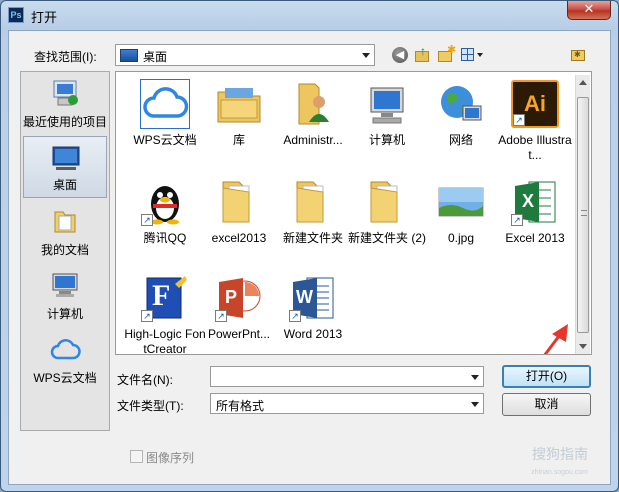 The image size is (619, 492). I want to click on place-computer: 计算机, so click(65, 295).